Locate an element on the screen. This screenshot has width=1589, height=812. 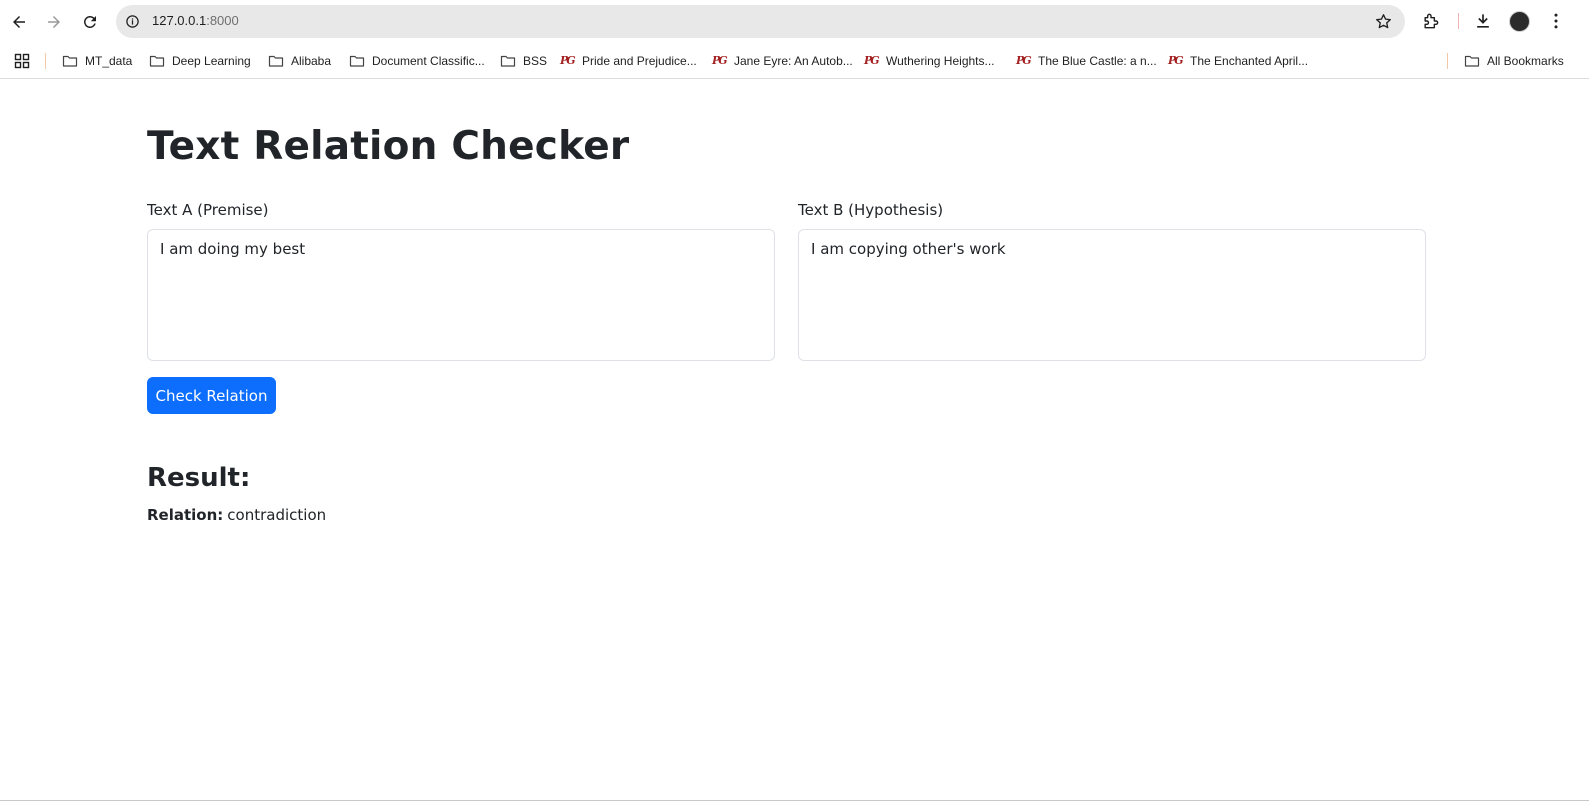
arrow-right-icon is located at coordinates (54, 22).